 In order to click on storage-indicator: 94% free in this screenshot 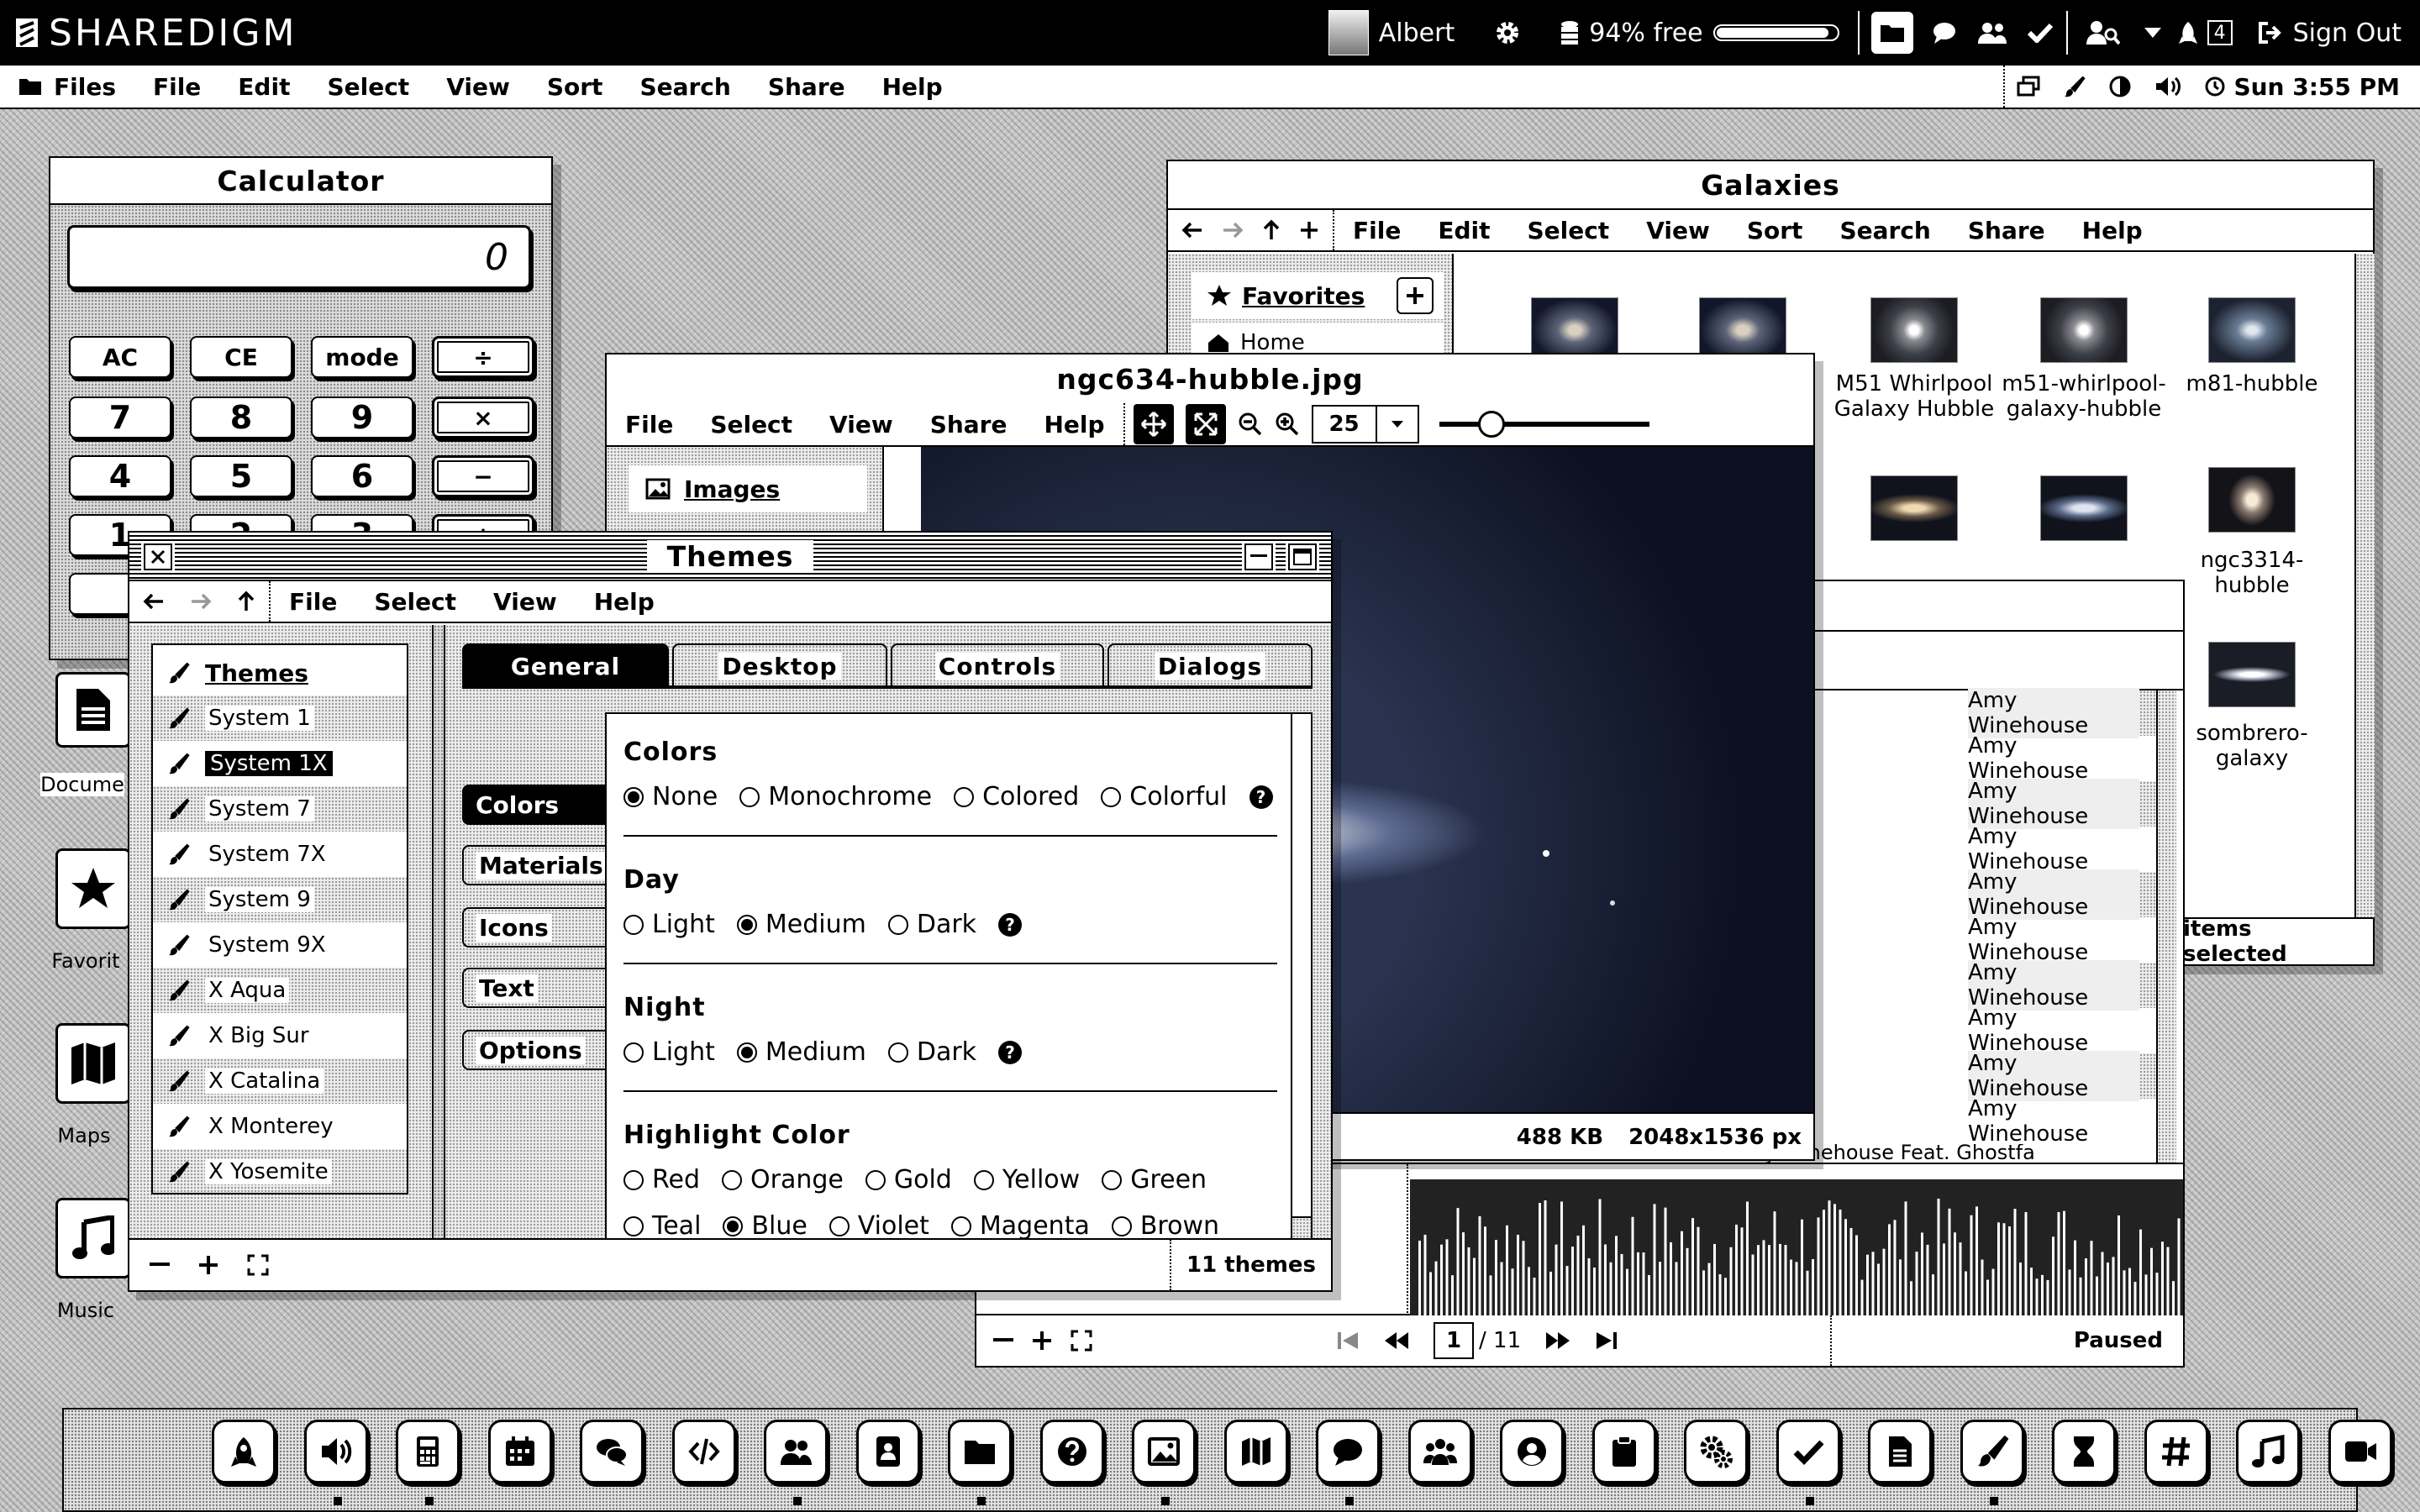, I will do `click(1699, 33)`.